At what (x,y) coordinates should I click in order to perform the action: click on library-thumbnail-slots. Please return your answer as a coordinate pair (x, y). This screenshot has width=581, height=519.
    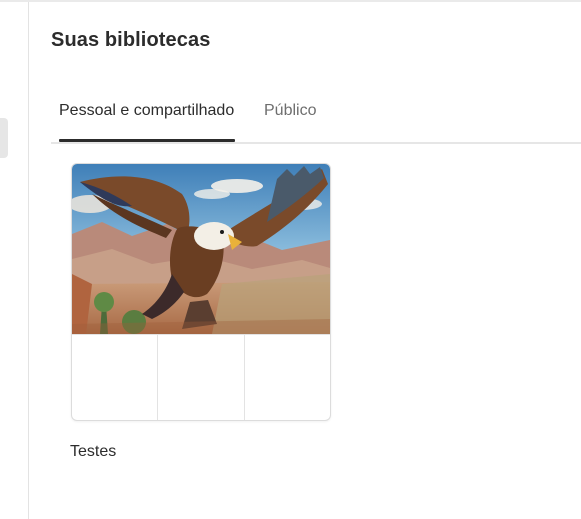
    Looking at the image, I should click on (201, 377).